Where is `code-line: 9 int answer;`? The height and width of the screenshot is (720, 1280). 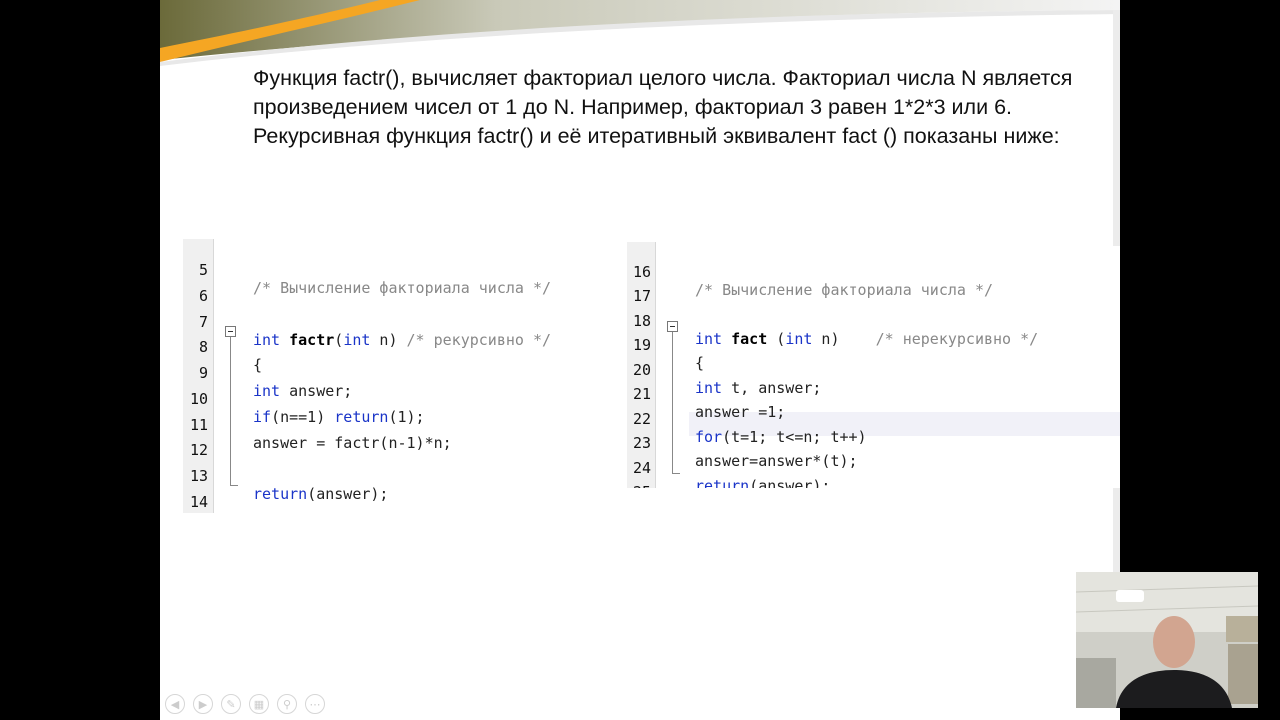
code-line: 9 int answer; is located at coordinates (267, 373).